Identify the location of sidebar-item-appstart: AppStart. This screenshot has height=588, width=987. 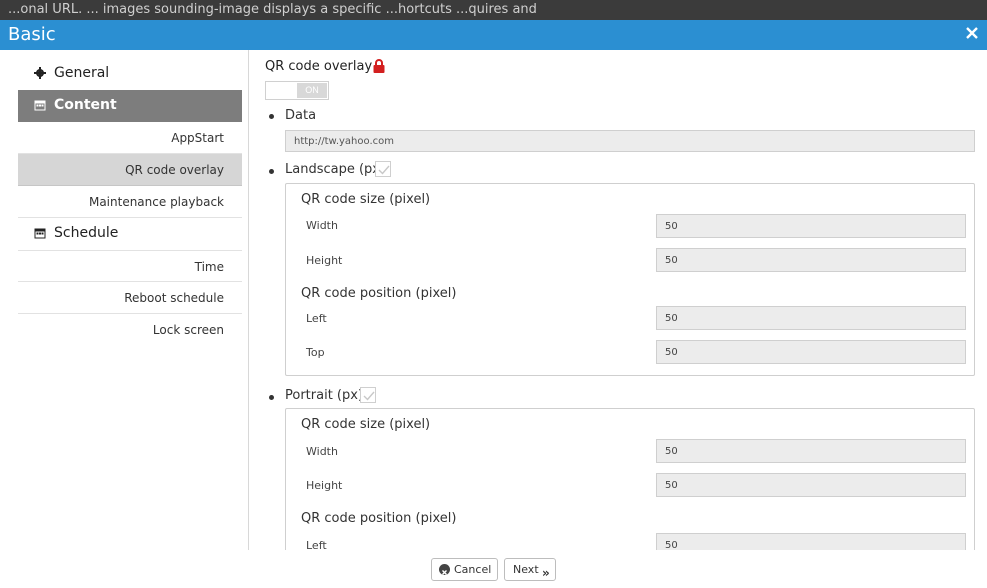
(130, 138).